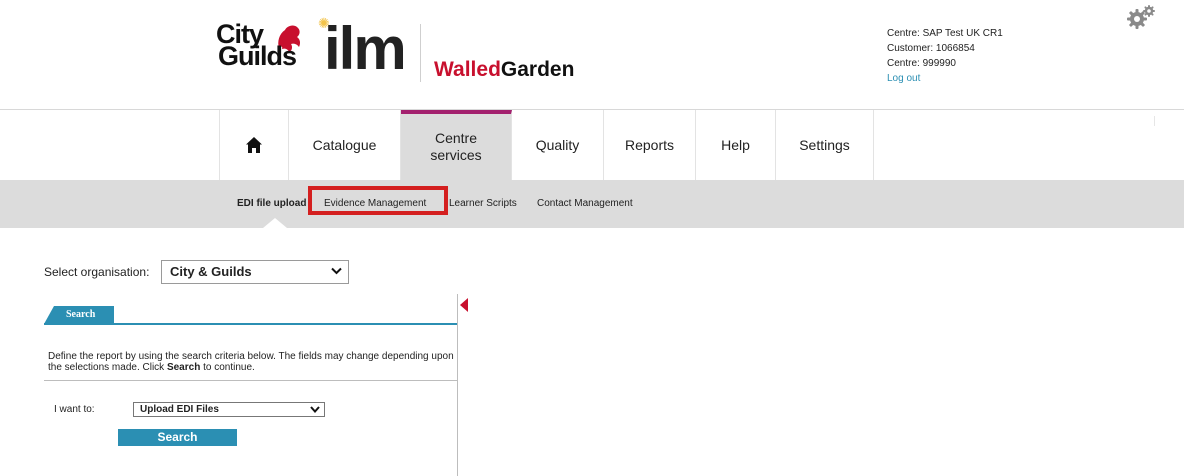 The width and height of the screenshot is (1184, 476). I want to click on search-tab-underline, so click(250, 324).